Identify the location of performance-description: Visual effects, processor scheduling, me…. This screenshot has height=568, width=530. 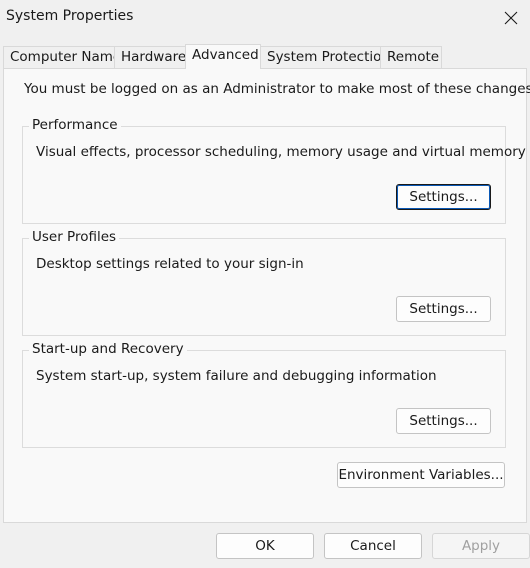
(281, 152).